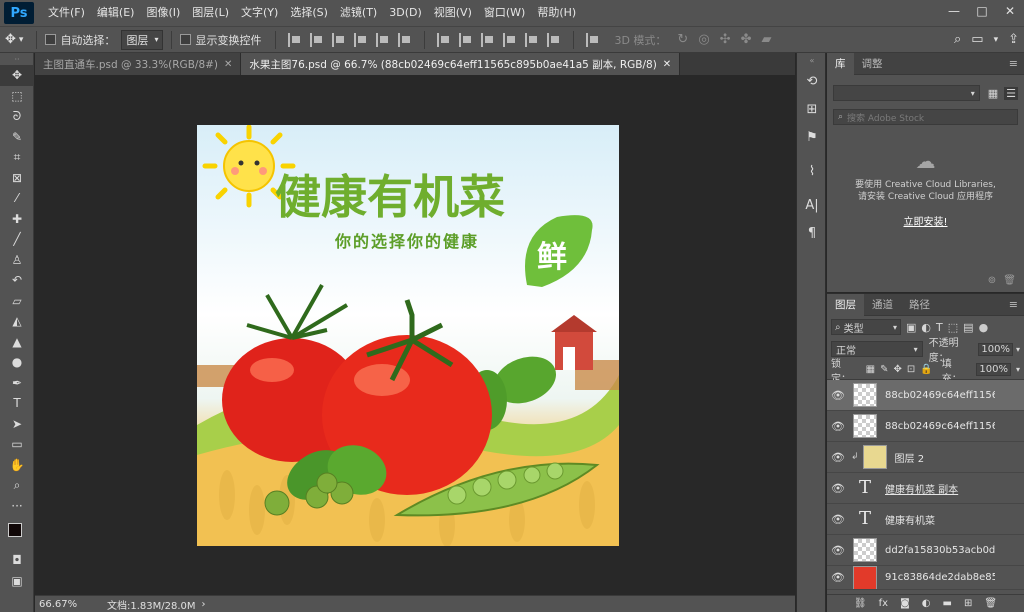 The height and width of the screenshot is (612, 1024). What do you see at coordinates (453, 13) in the screenshot?
I see `menu-view: 视图(V)` at bounding box center [453, 13].